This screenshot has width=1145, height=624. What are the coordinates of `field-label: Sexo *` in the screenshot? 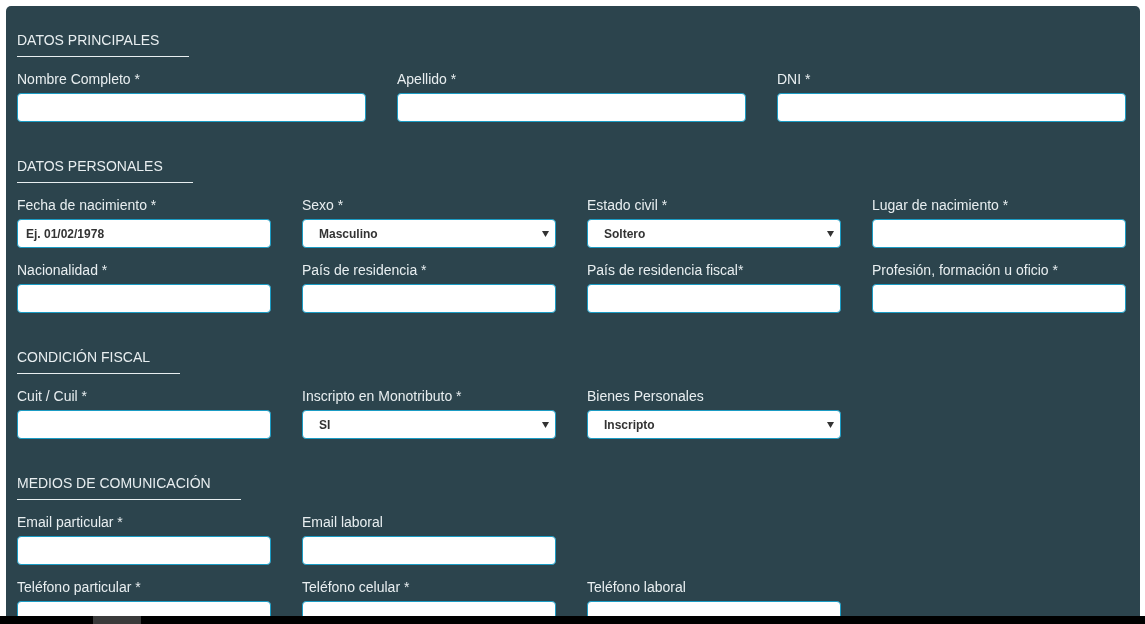 It's located at (323, 205).